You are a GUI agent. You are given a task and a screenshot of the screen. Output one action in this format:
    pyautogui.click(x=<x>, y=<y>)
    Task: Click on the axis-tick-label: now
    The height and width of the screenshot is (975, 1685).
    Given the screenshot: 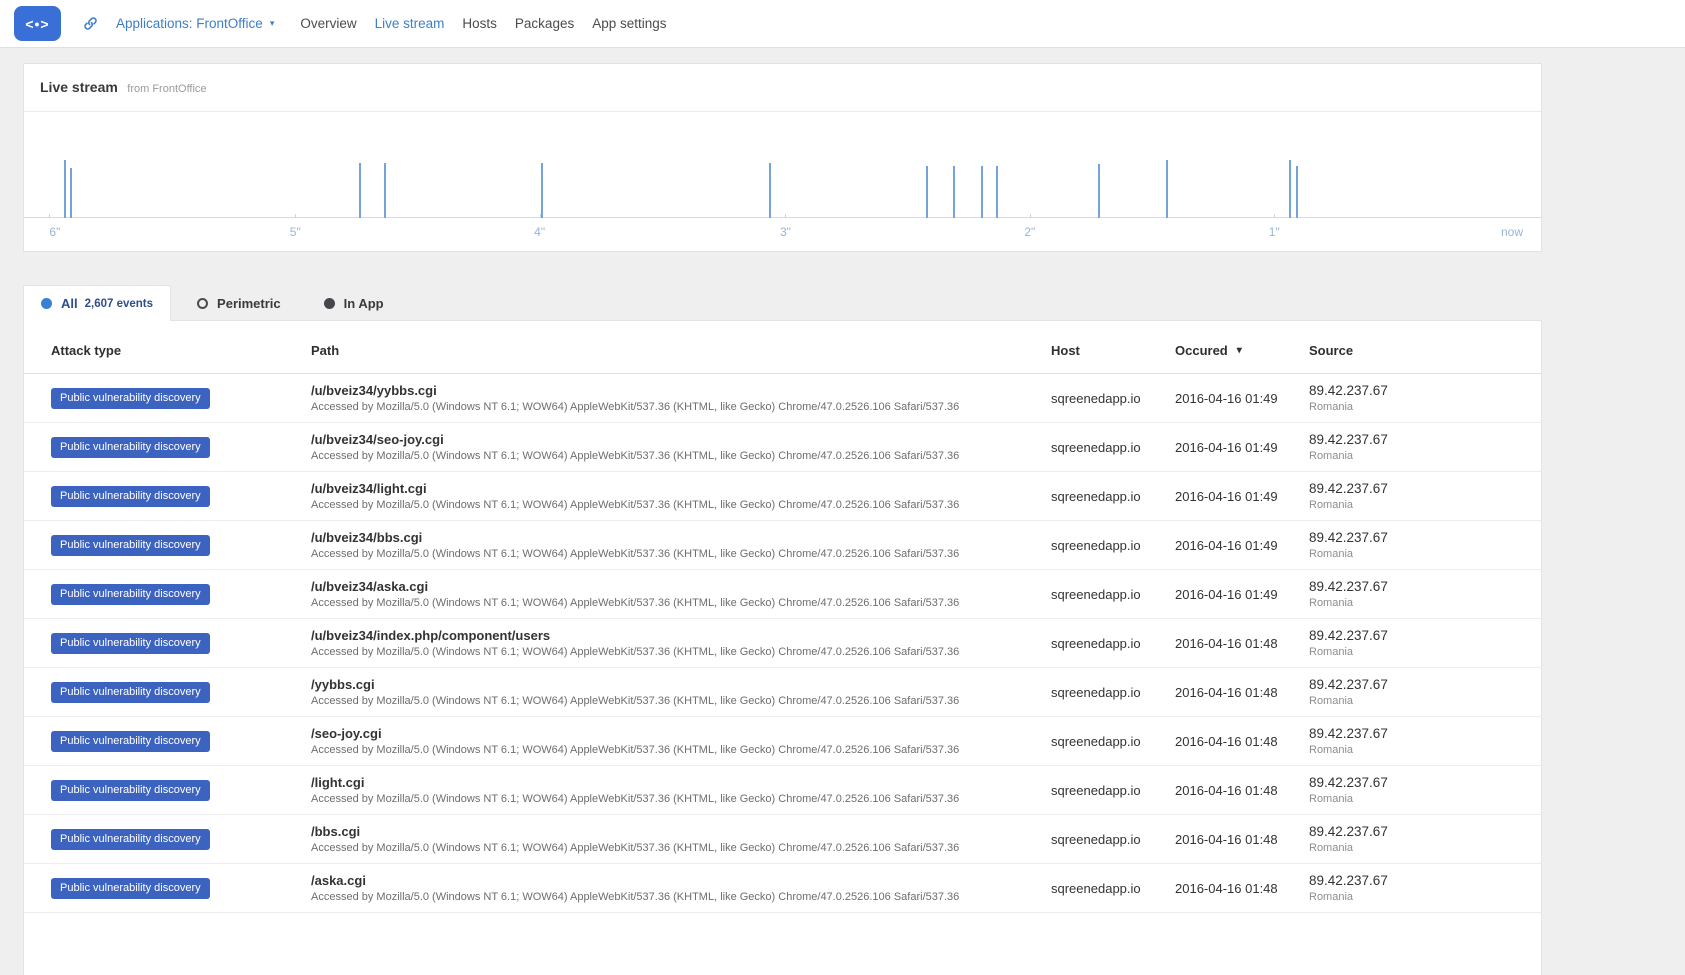 What is the action you would take?
    pyautogui.click(x=1511, y=232)
    